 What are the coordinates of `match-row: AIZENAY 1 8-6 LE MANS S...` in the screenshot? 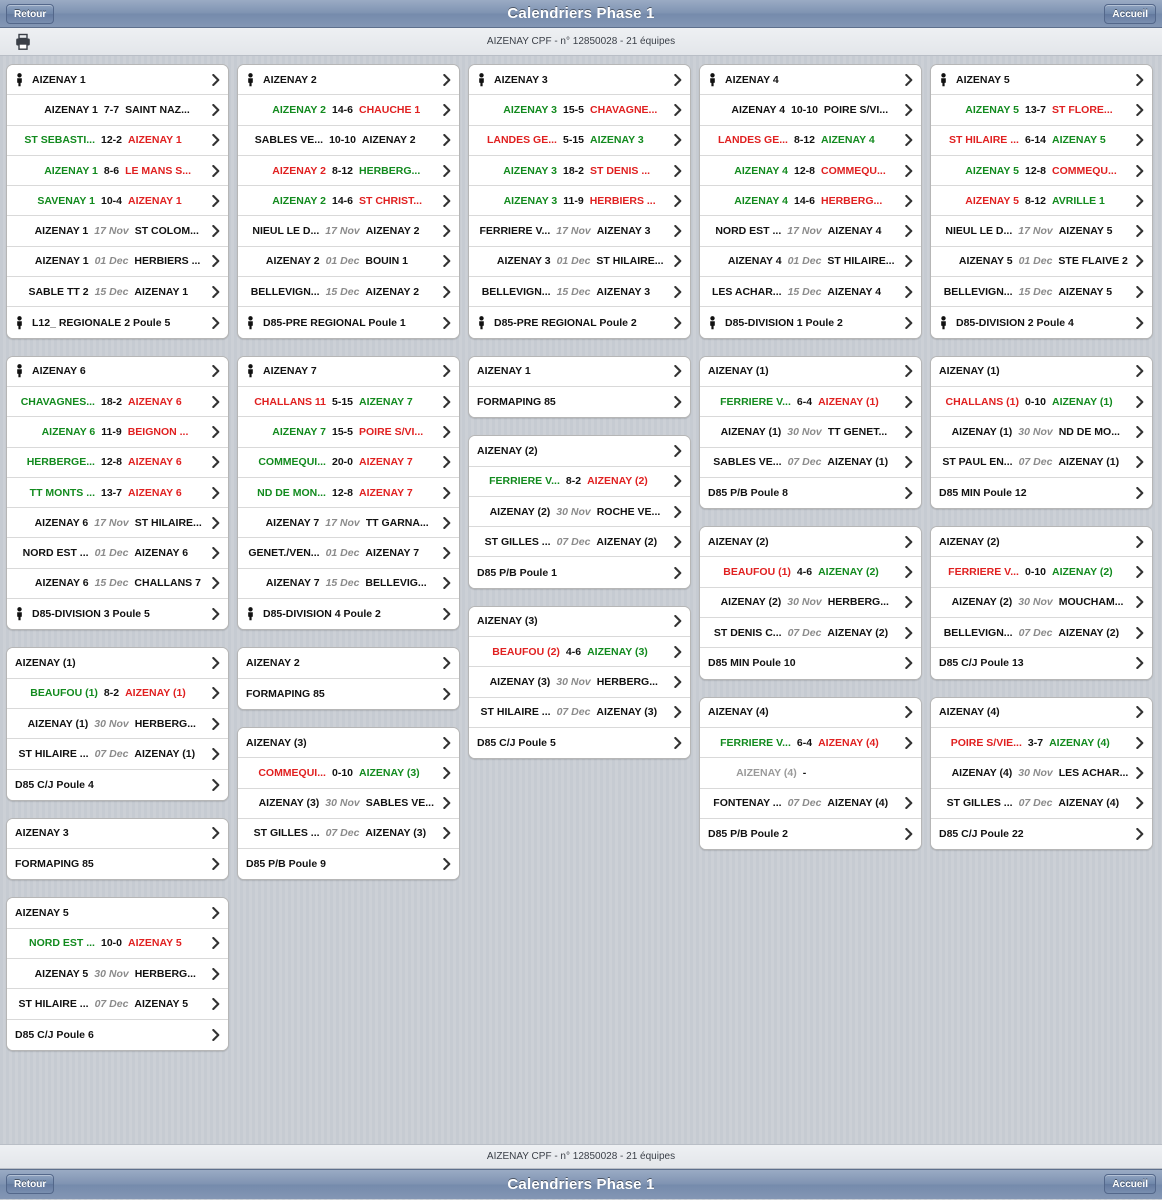 It's located at (117, 171).